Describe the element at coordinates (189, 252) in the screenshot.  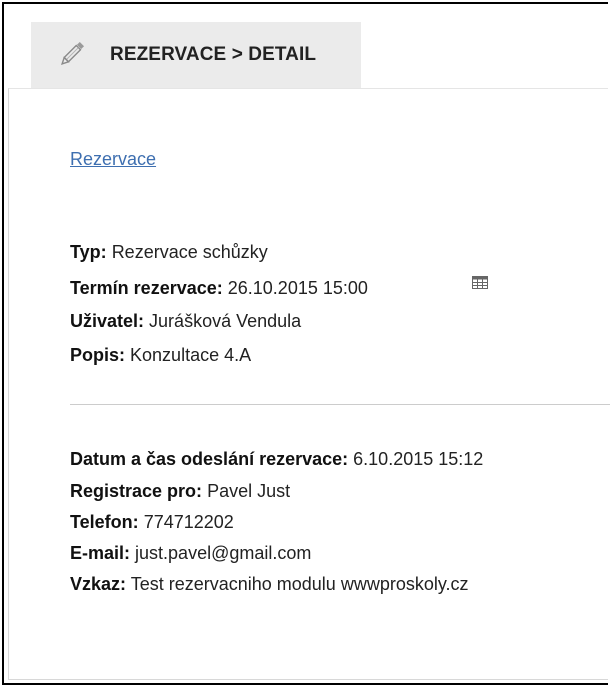
I see `type-value: Rezervace schůzky` at that location.